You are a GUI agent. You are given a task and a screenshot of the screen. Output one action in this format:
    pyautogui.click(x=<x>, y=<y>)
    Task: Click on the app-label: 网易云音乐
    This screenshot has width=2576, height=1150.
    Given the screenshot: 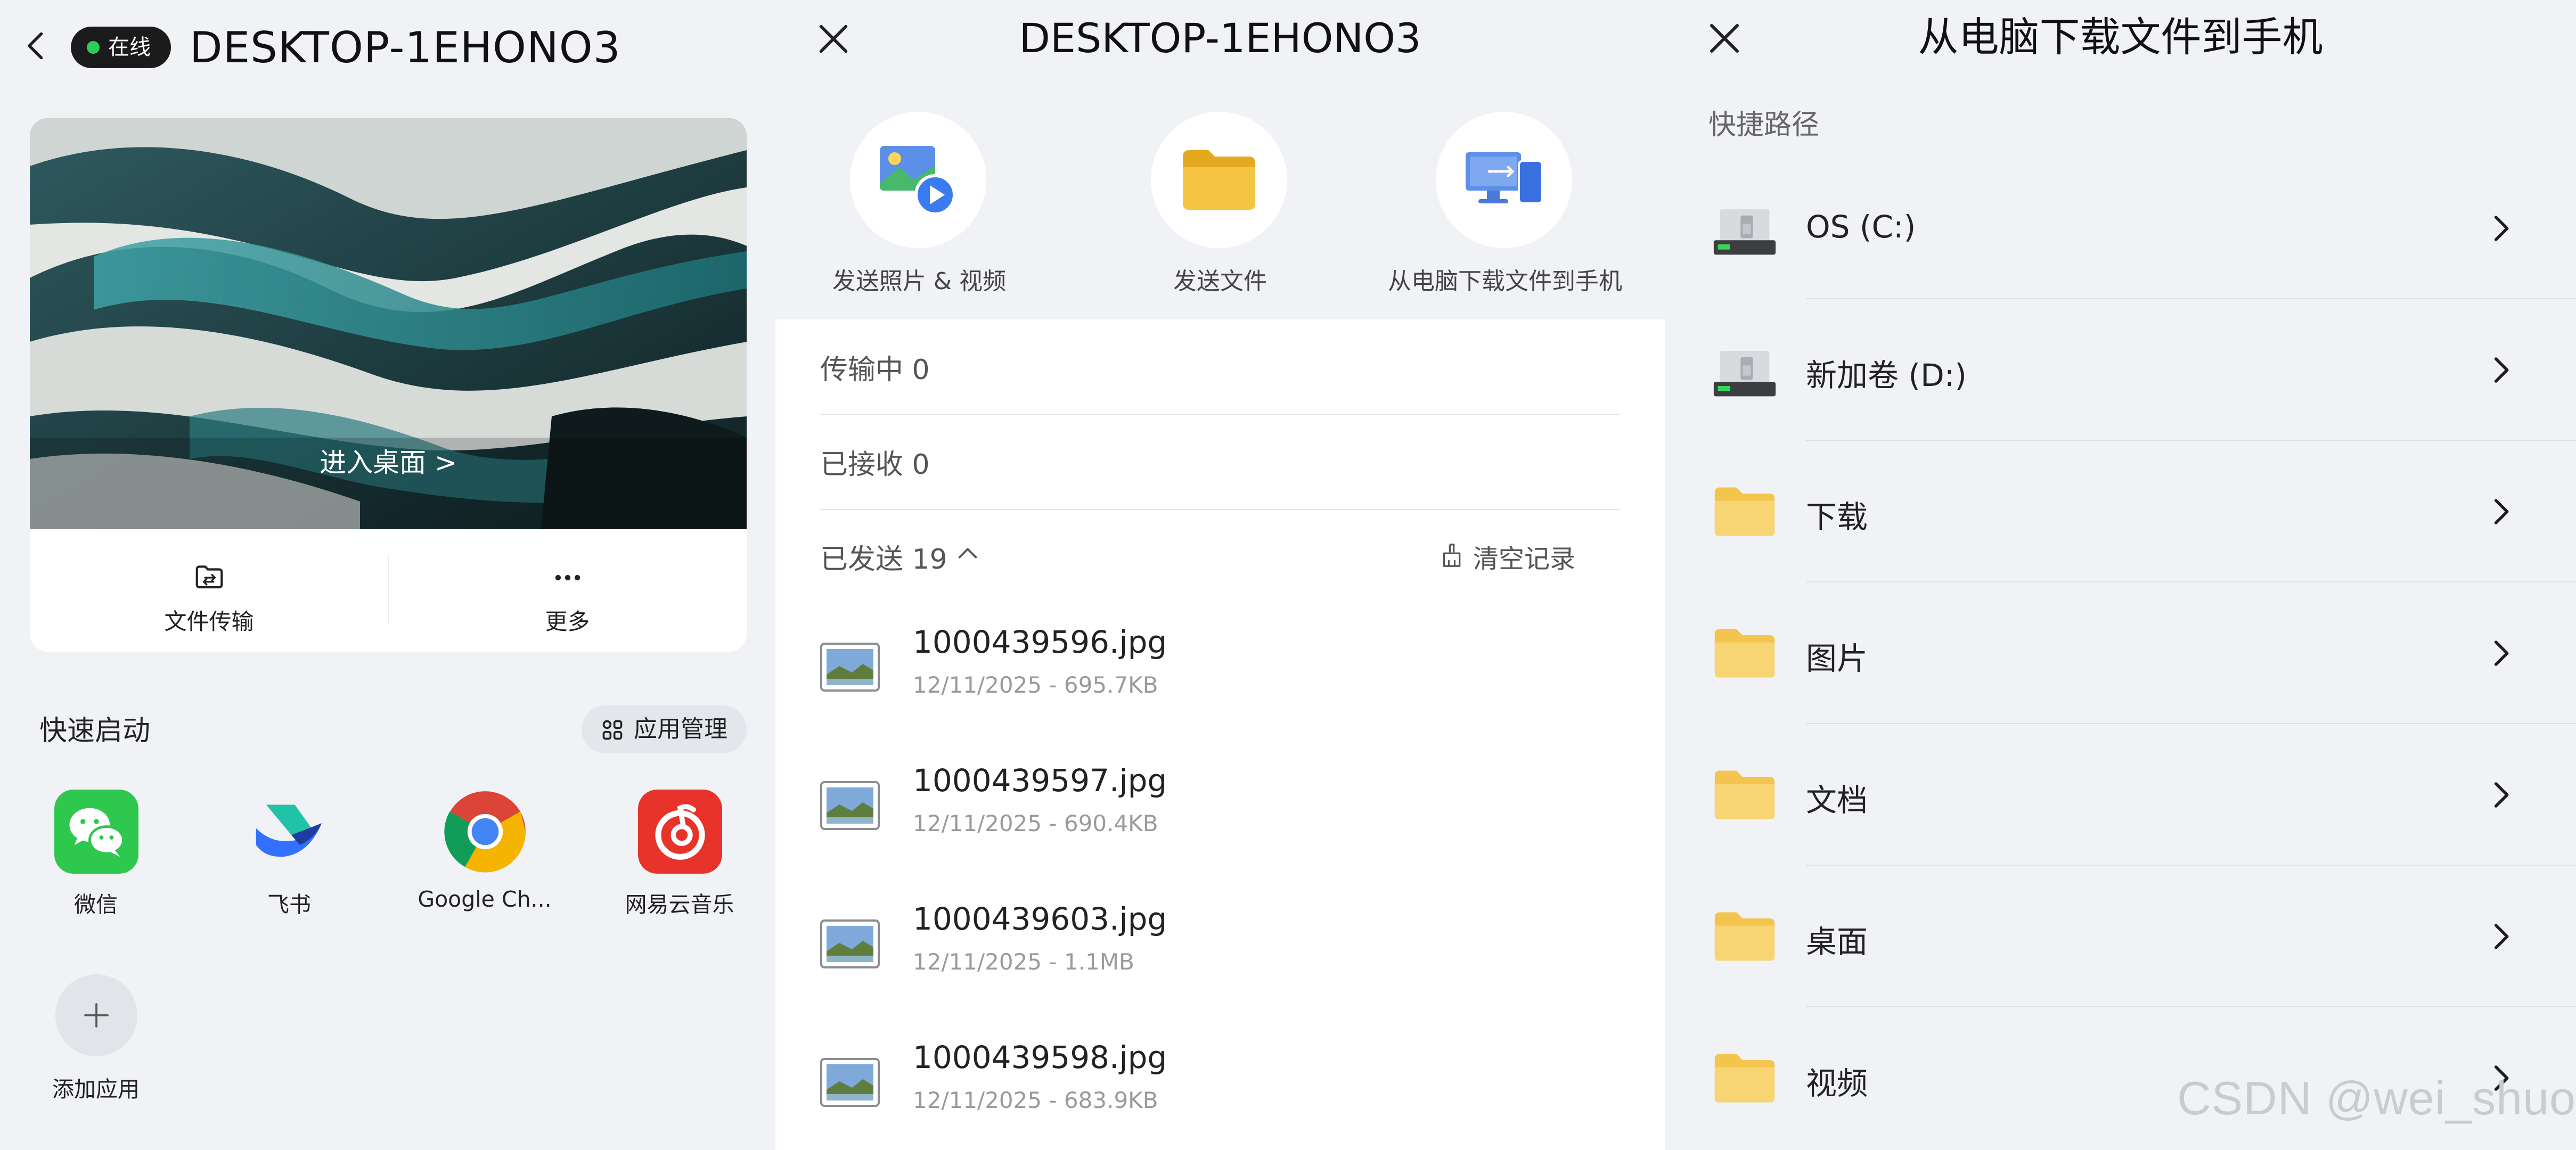 What is the action you would take?
    pyautogui.click(x=680, y=905)
    